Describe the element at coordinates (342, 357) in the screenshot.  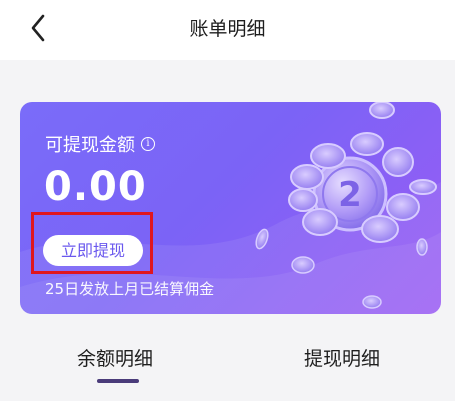
I see `tab-withdraw-detail: 提现明细` at that location.